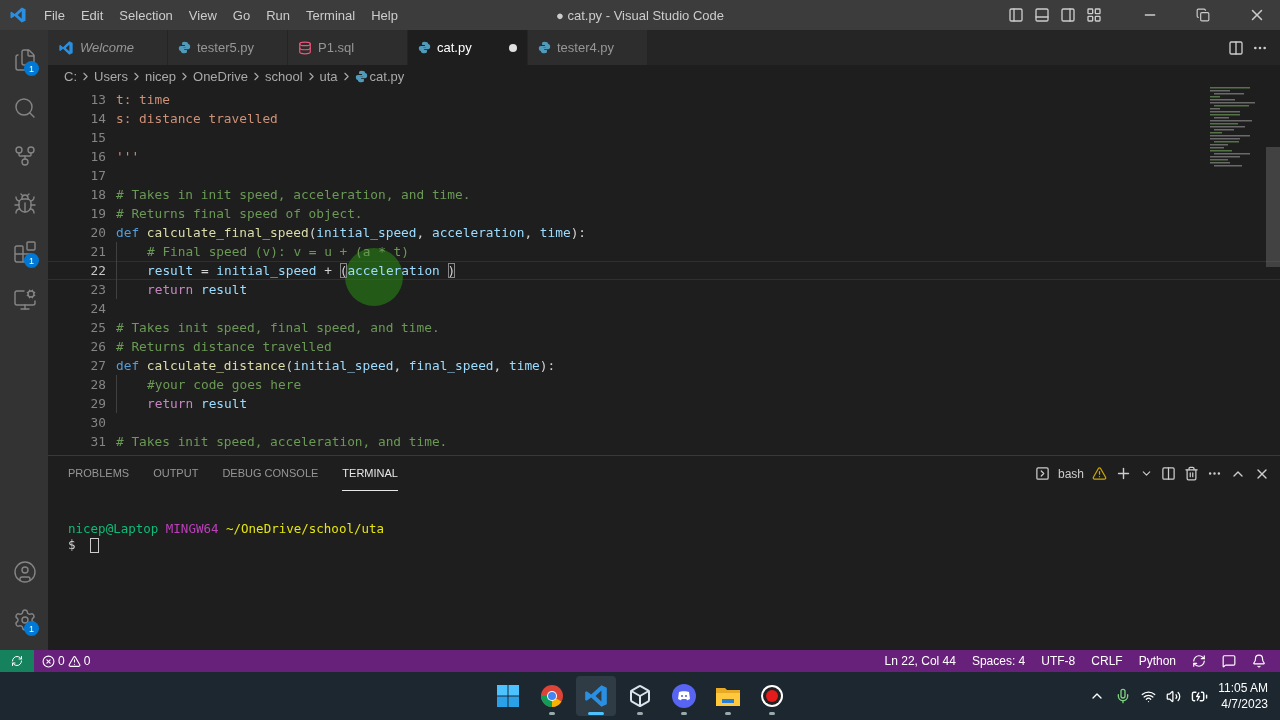  I want to click on toggle-sidebar-icon, so click(1016, 15).